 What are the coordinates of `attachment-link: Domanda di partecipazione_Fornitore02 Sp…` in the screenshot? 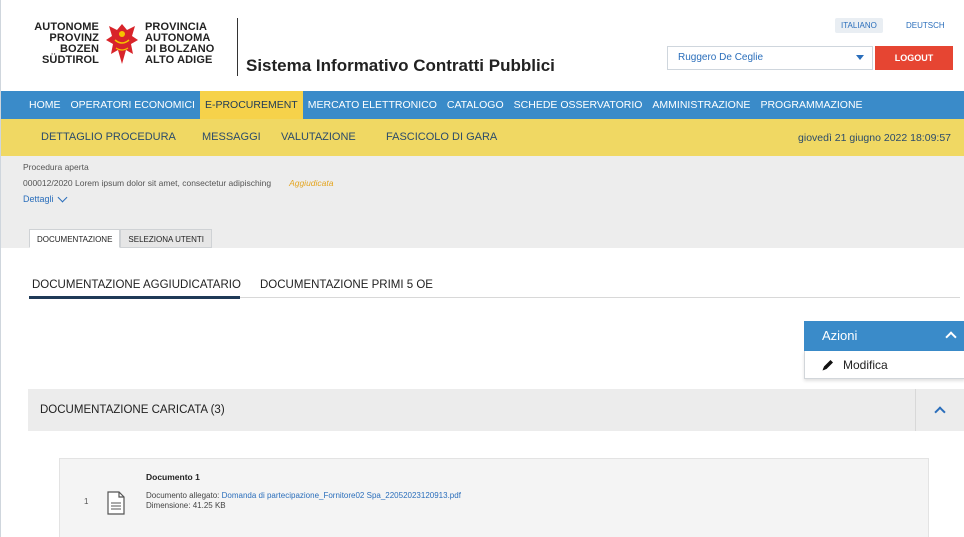 It's located at (341, 495).